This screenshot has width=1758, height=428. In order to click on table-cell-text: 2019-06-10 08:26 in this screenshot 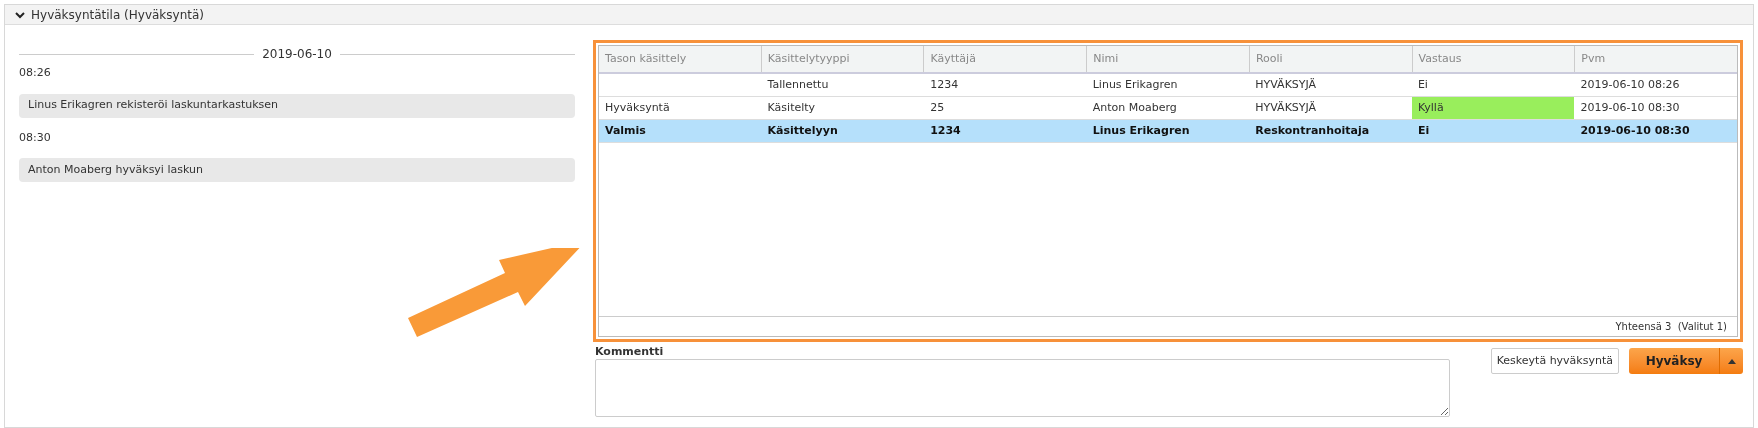, I will do `click(1630, 84)`.